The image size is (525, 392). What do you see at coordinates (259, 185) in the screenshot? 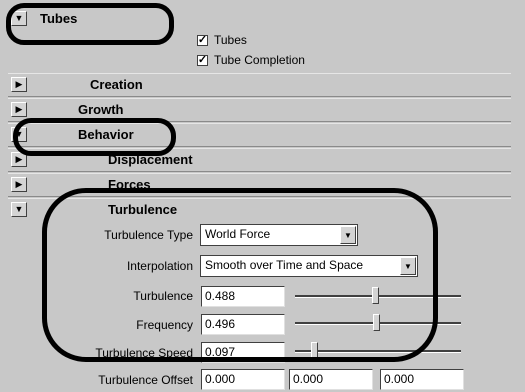
I see `section-forces: ▶ Forces` at bounding box center [259, 185].